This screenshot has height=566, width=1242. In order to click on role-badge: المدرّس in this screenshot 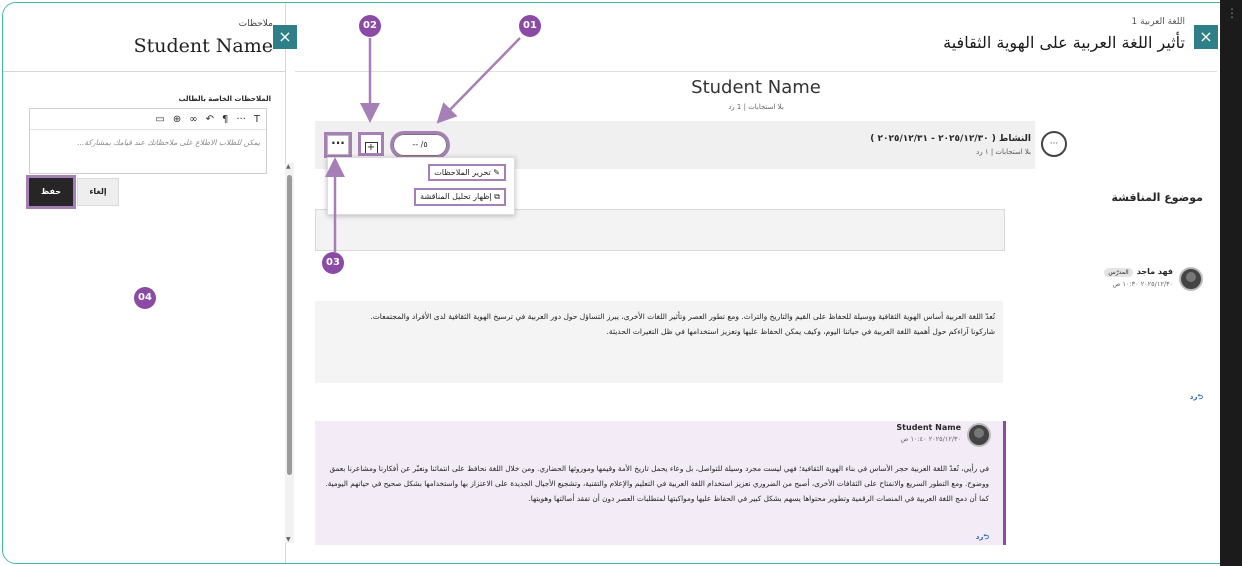, I will do `click(1118, 272)`.